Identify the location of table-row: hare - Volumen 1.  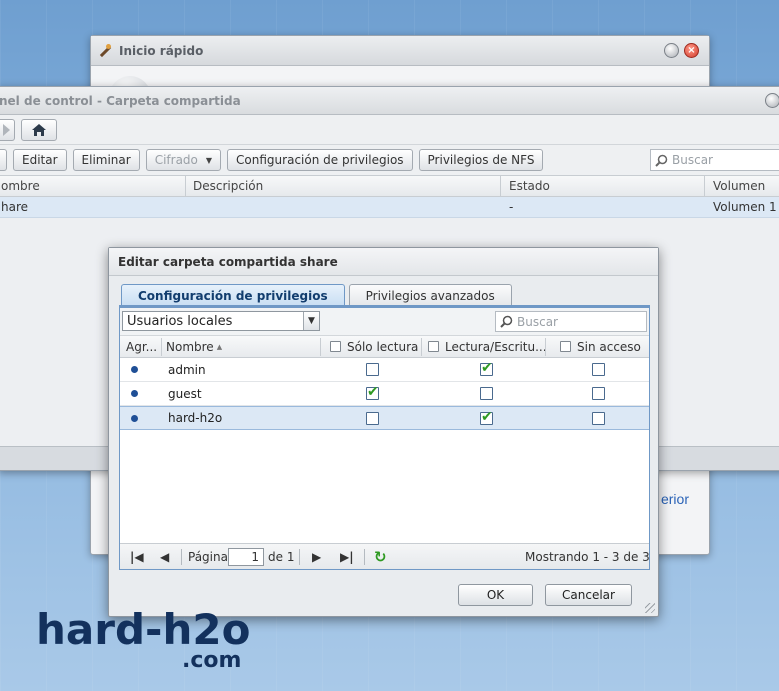
(389, 207).